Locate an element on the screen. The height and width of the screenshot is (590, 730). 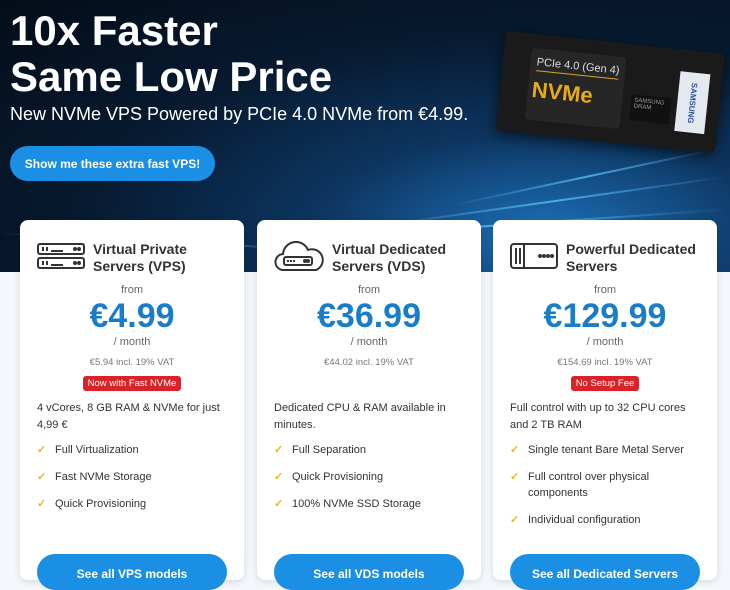
see-all-button: See all Dedicated Servers is located at coordinates (605, 572).